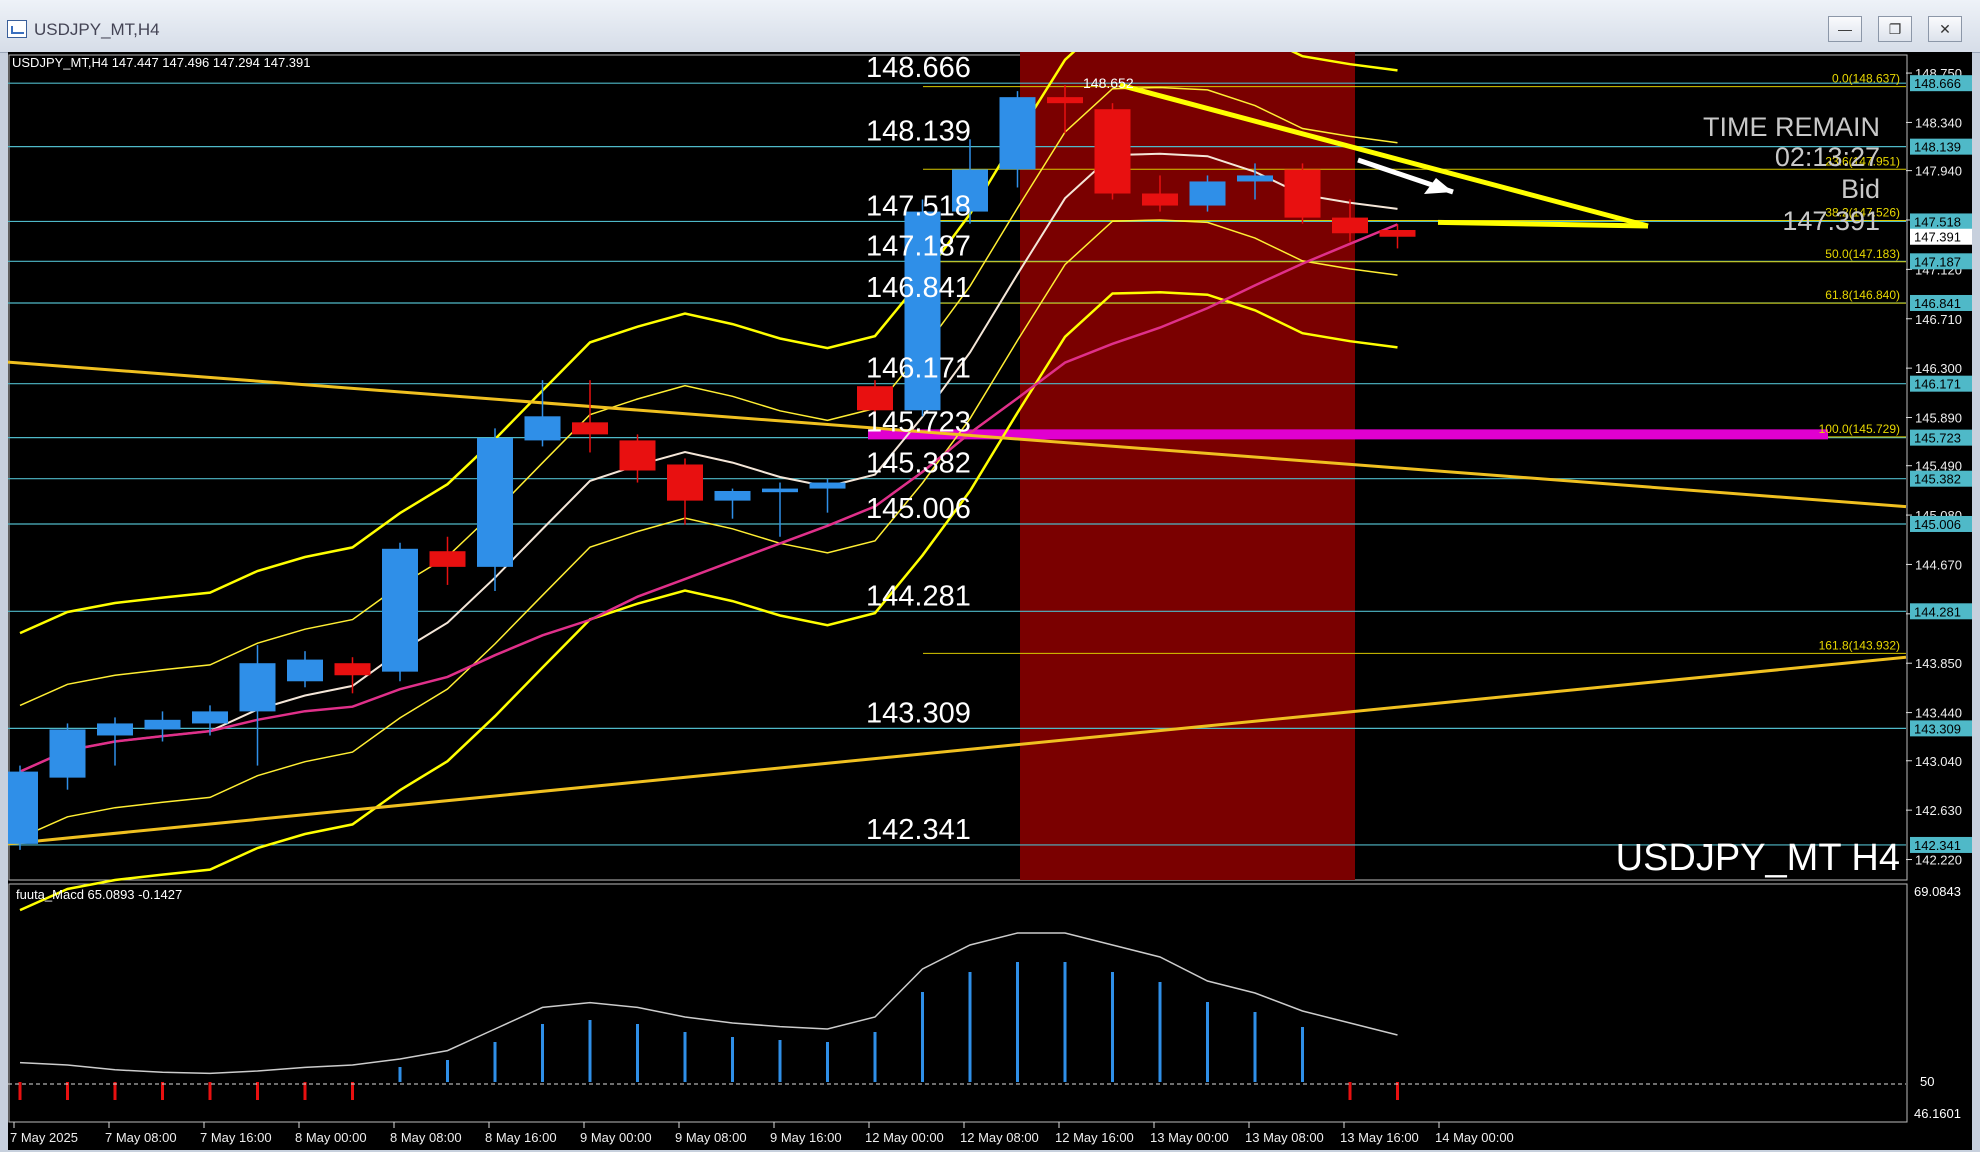 This screenshot has width=1980, height=1152. I want to click on time-tick-label: 12 May 16:00, so click(1094, 1137).